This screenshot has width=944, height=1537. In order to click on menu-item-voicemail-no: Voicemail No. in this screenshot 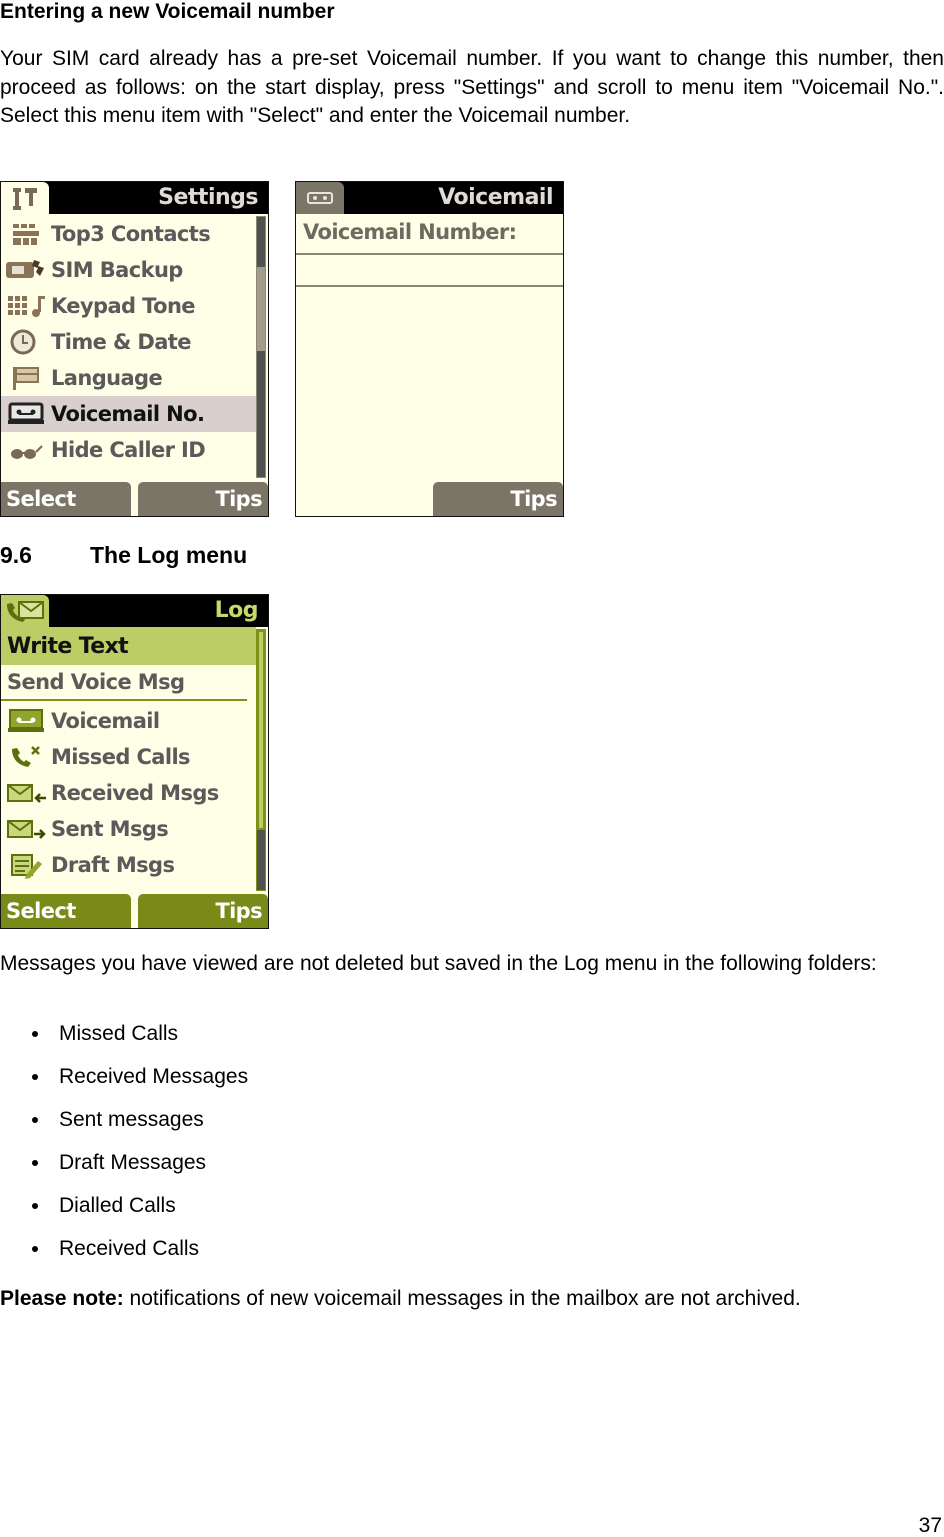, I will do `click(128, 414)`.